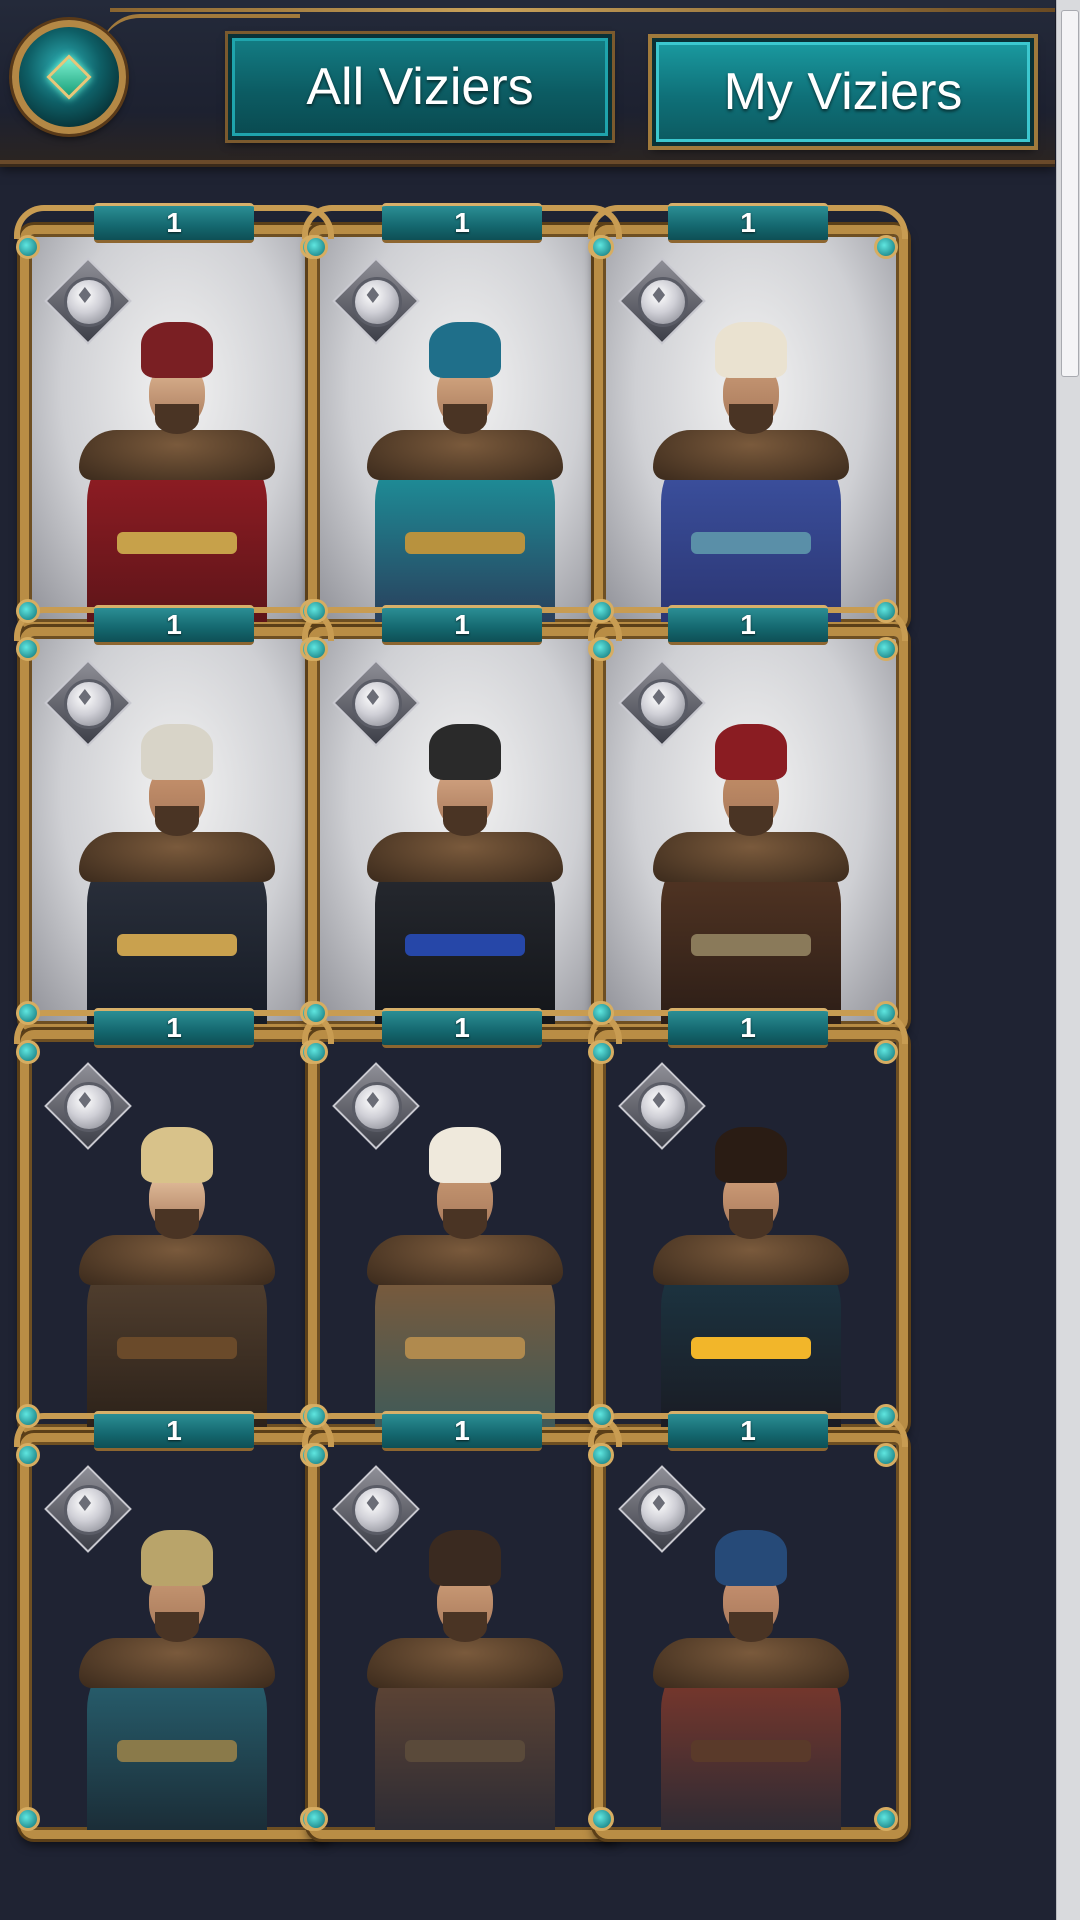 Image resolution: width=1080 pixels, height=1920 pixels. I want to click on vizier-portrait-noble-golden-chain, so click(751, 1262).